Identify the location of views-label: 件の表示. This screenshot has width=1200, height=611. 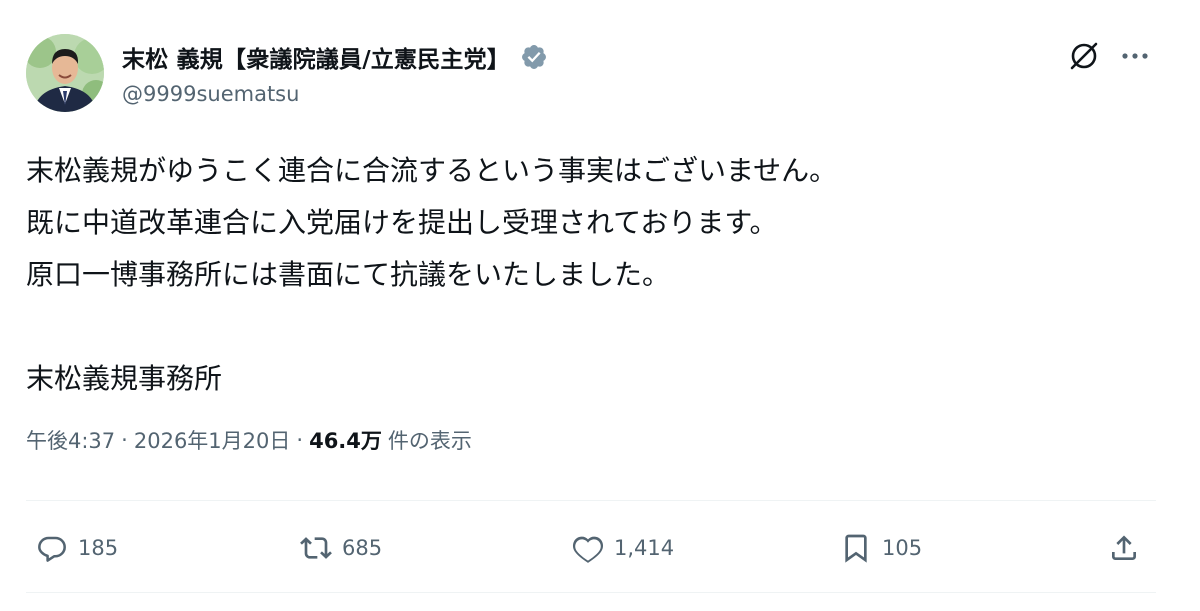
(429, 441).